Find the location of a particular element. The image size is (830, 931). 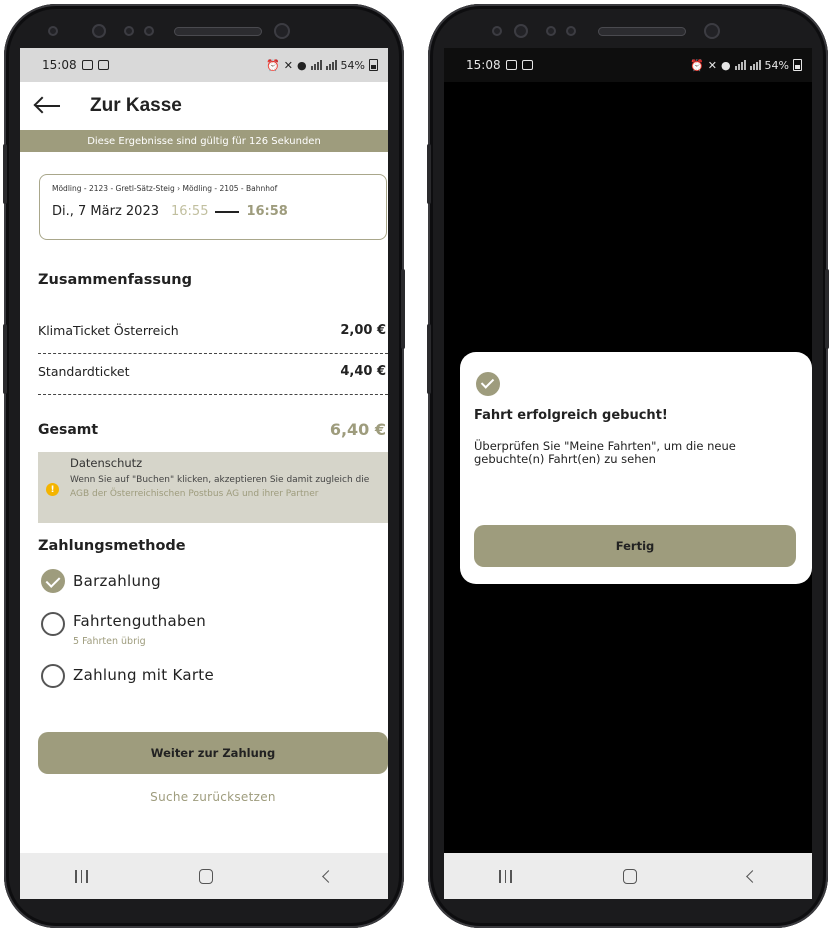

radio-credit is located at coordinates (53, 624).